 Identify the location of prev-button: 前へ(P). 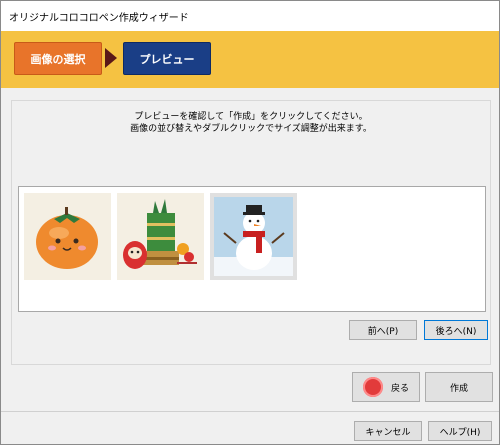
(383, 330).